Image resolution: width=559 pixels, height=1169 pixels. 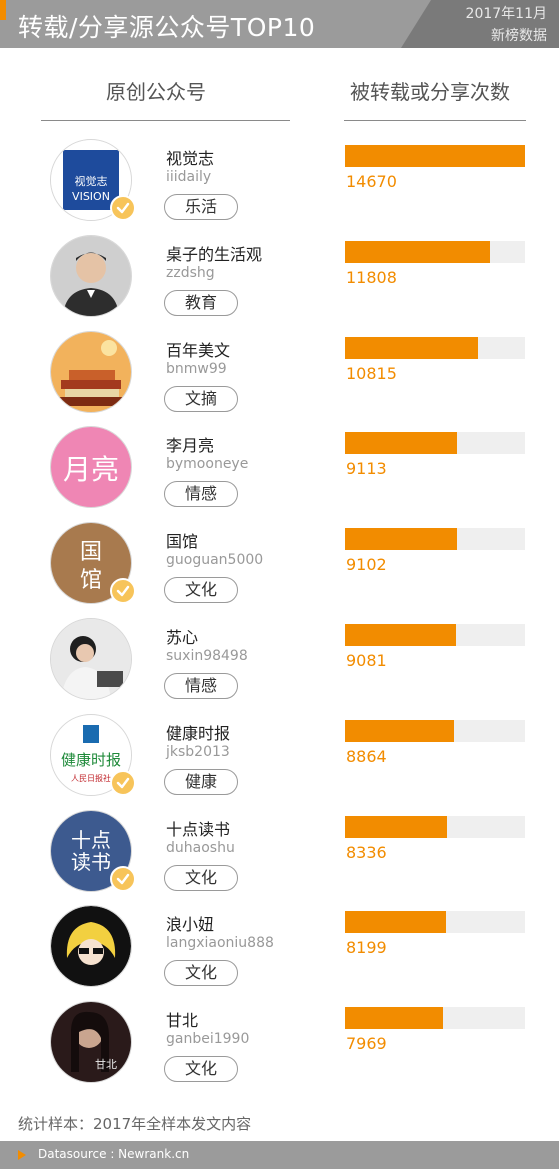 What do you see at coordinates (200, 847) in the screenshot?
I see `account-id: duhaoshu` at bounding box center [200, 847].